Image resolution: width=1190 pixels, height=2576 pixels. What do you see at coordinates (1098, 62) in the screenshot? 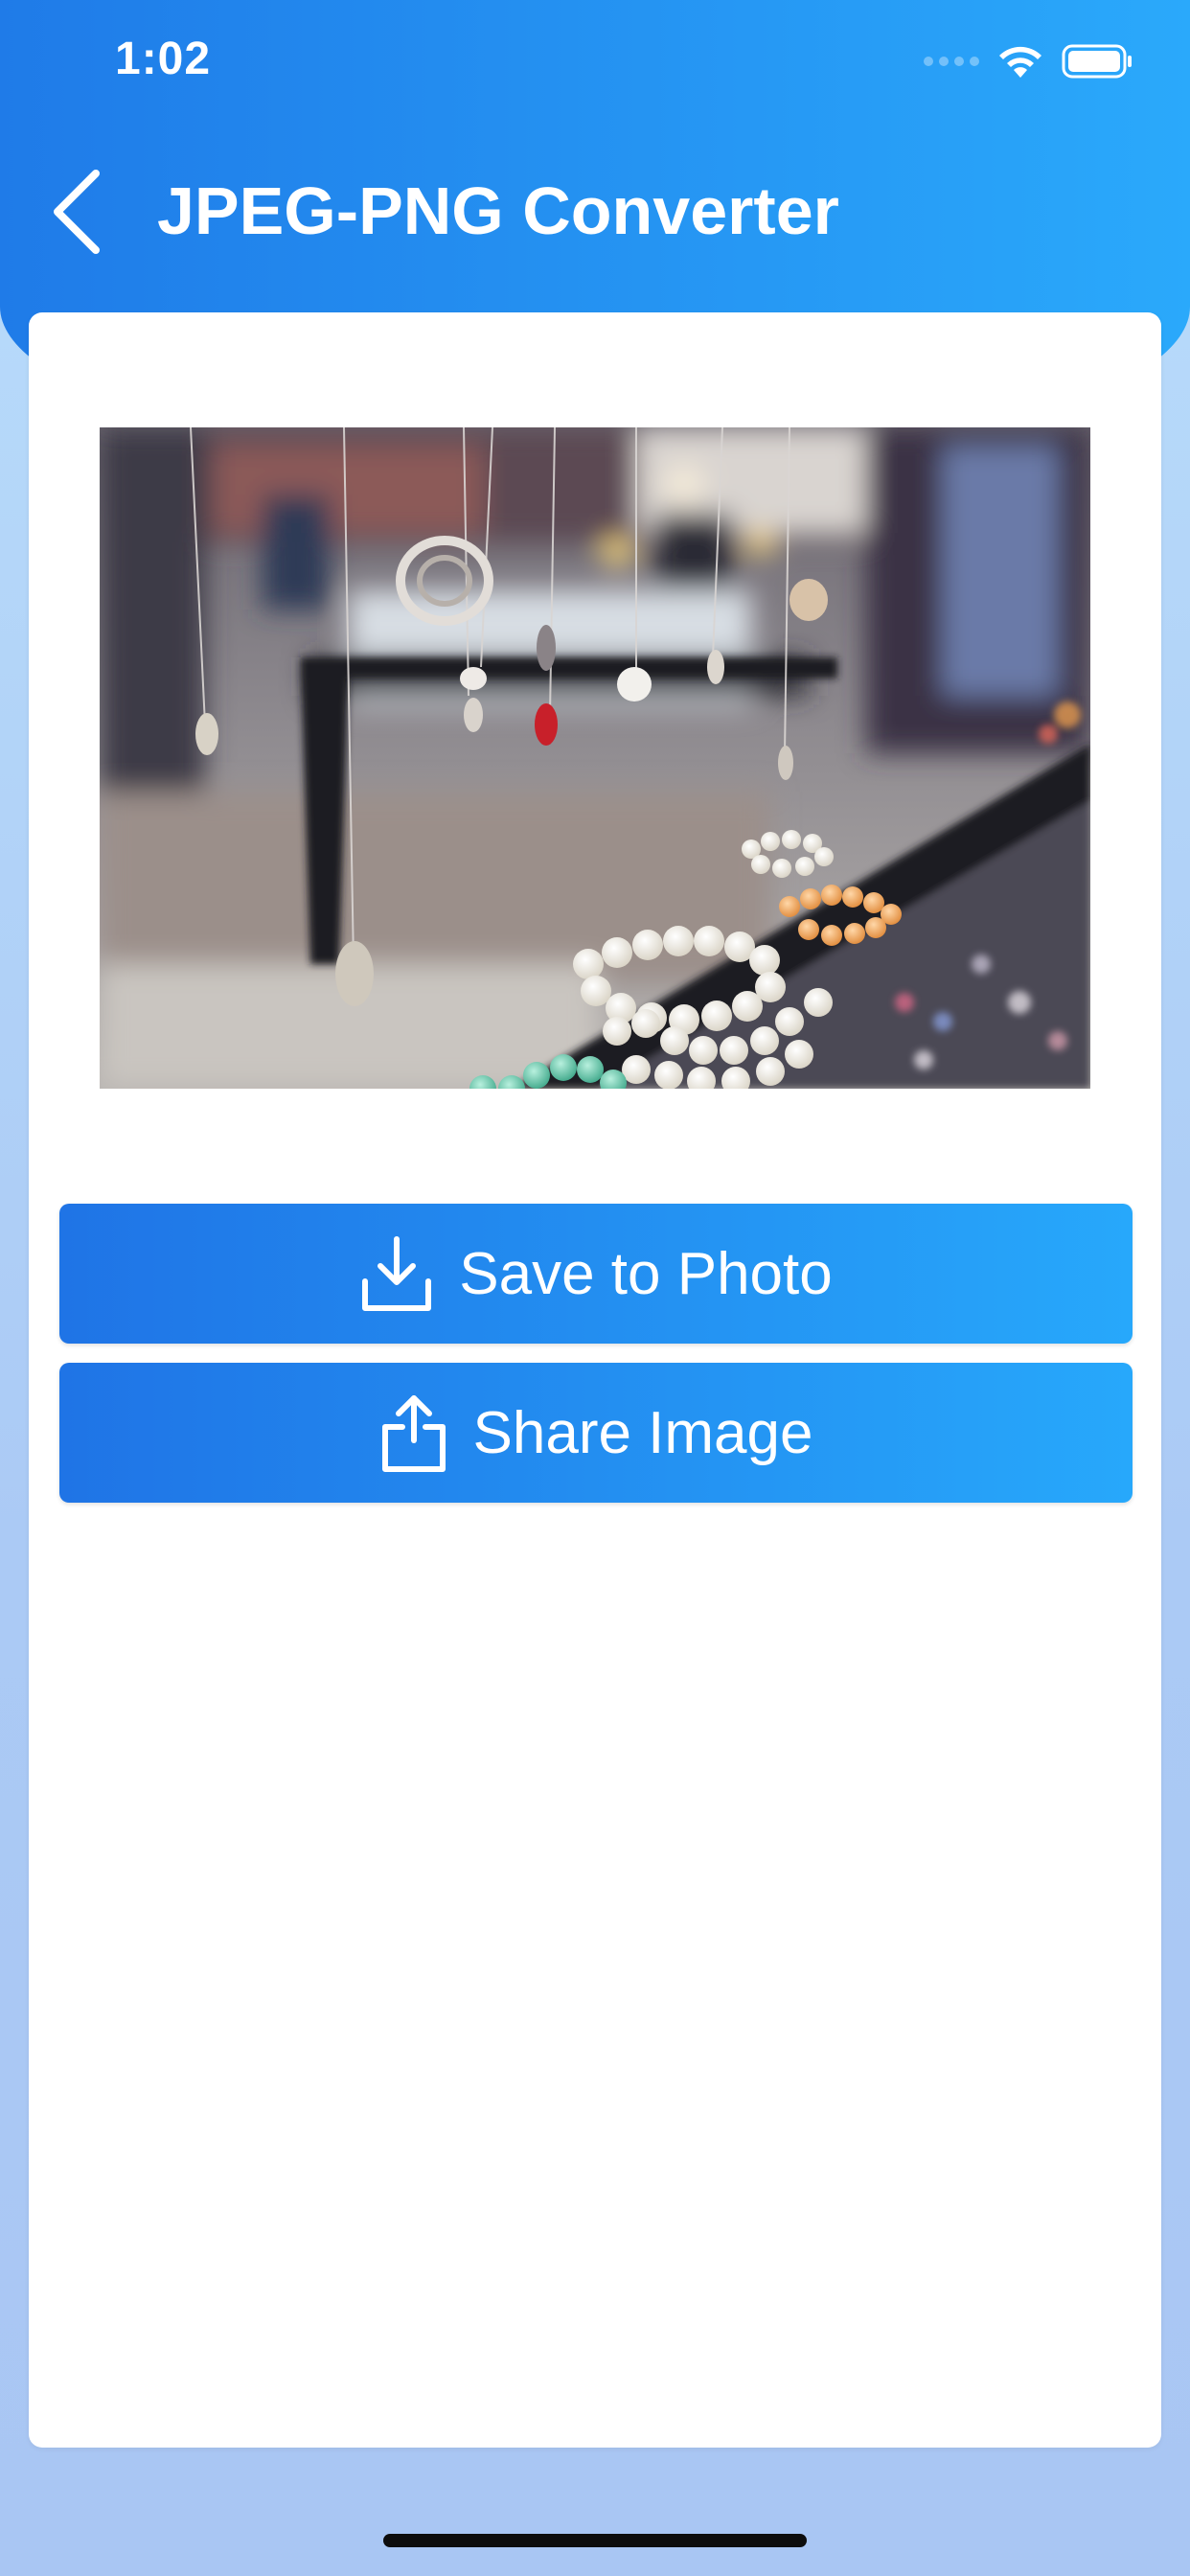
I see `battery-icon` at bounding box center [1098, 62].